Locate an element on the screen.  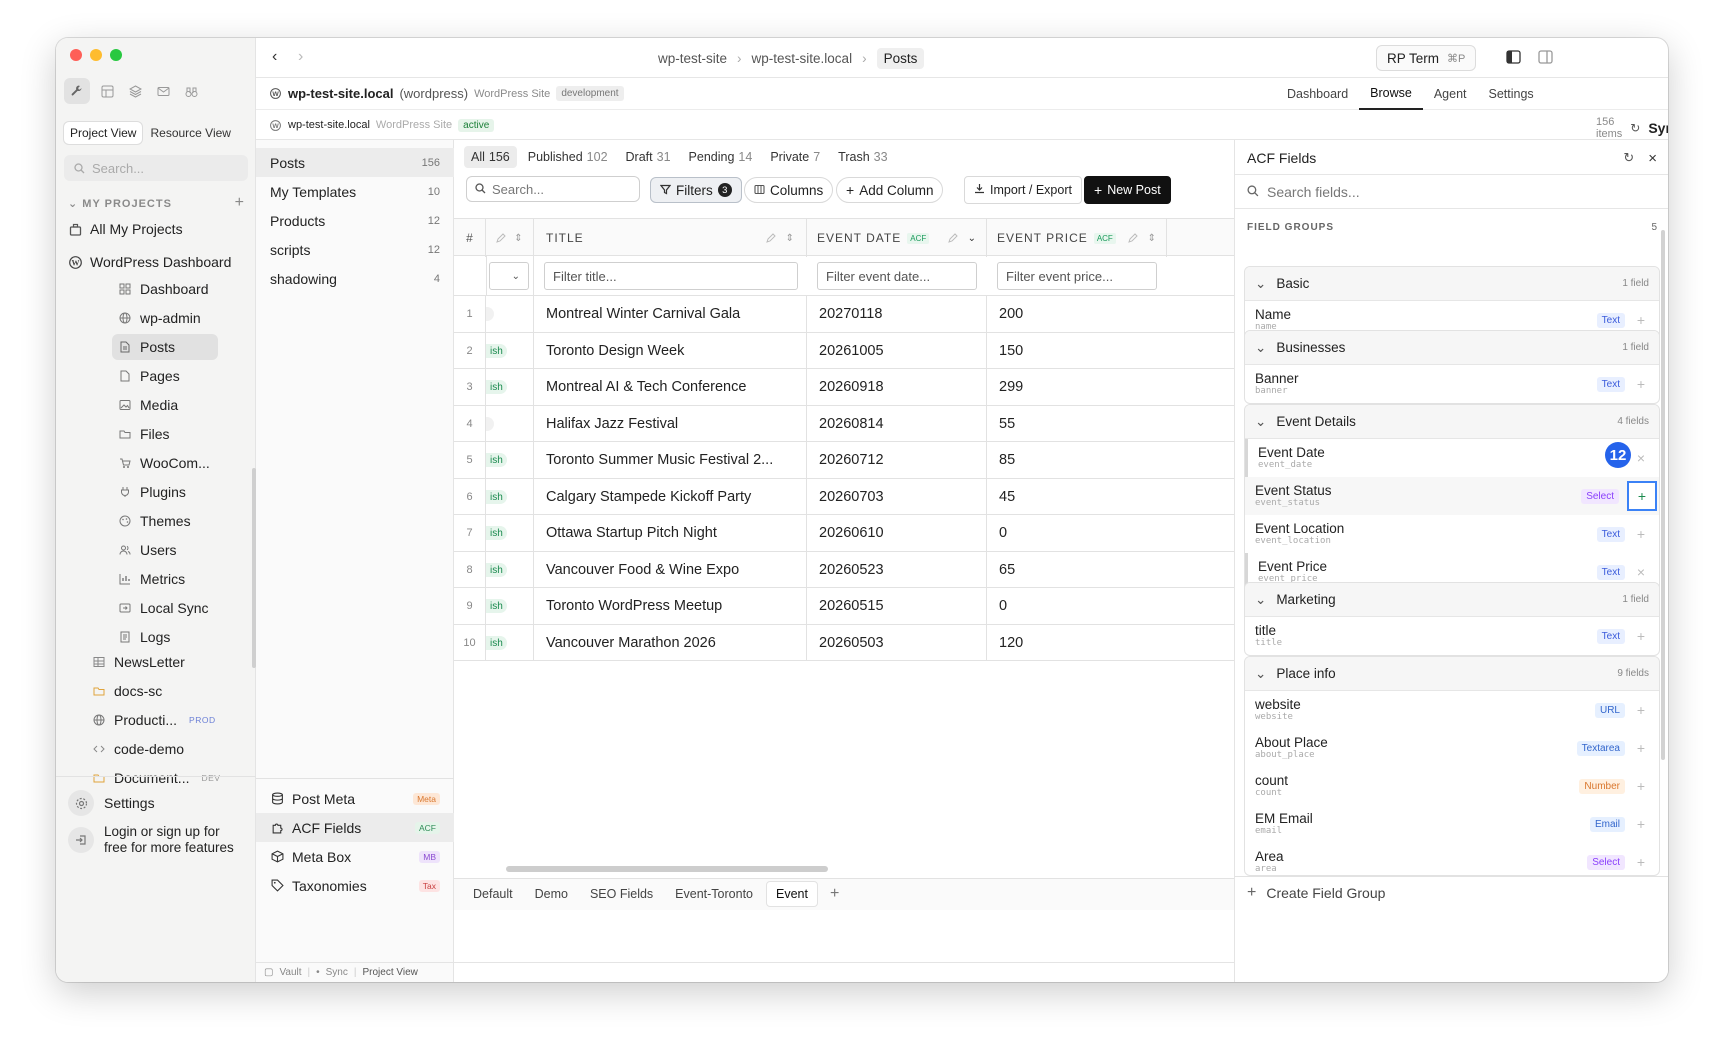
col-status-header: ⇕ is located at coordinates (510, 238).